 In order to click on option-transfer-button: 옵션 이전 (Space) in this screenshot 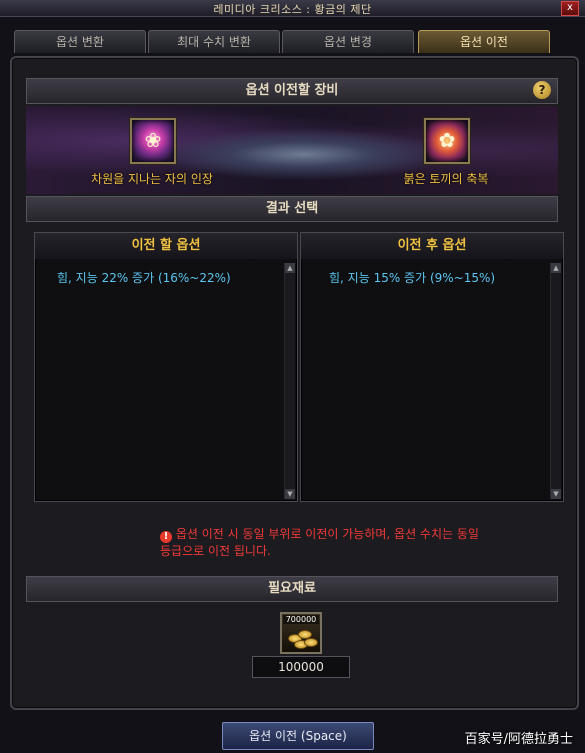, I will do `click(298, 736)`.